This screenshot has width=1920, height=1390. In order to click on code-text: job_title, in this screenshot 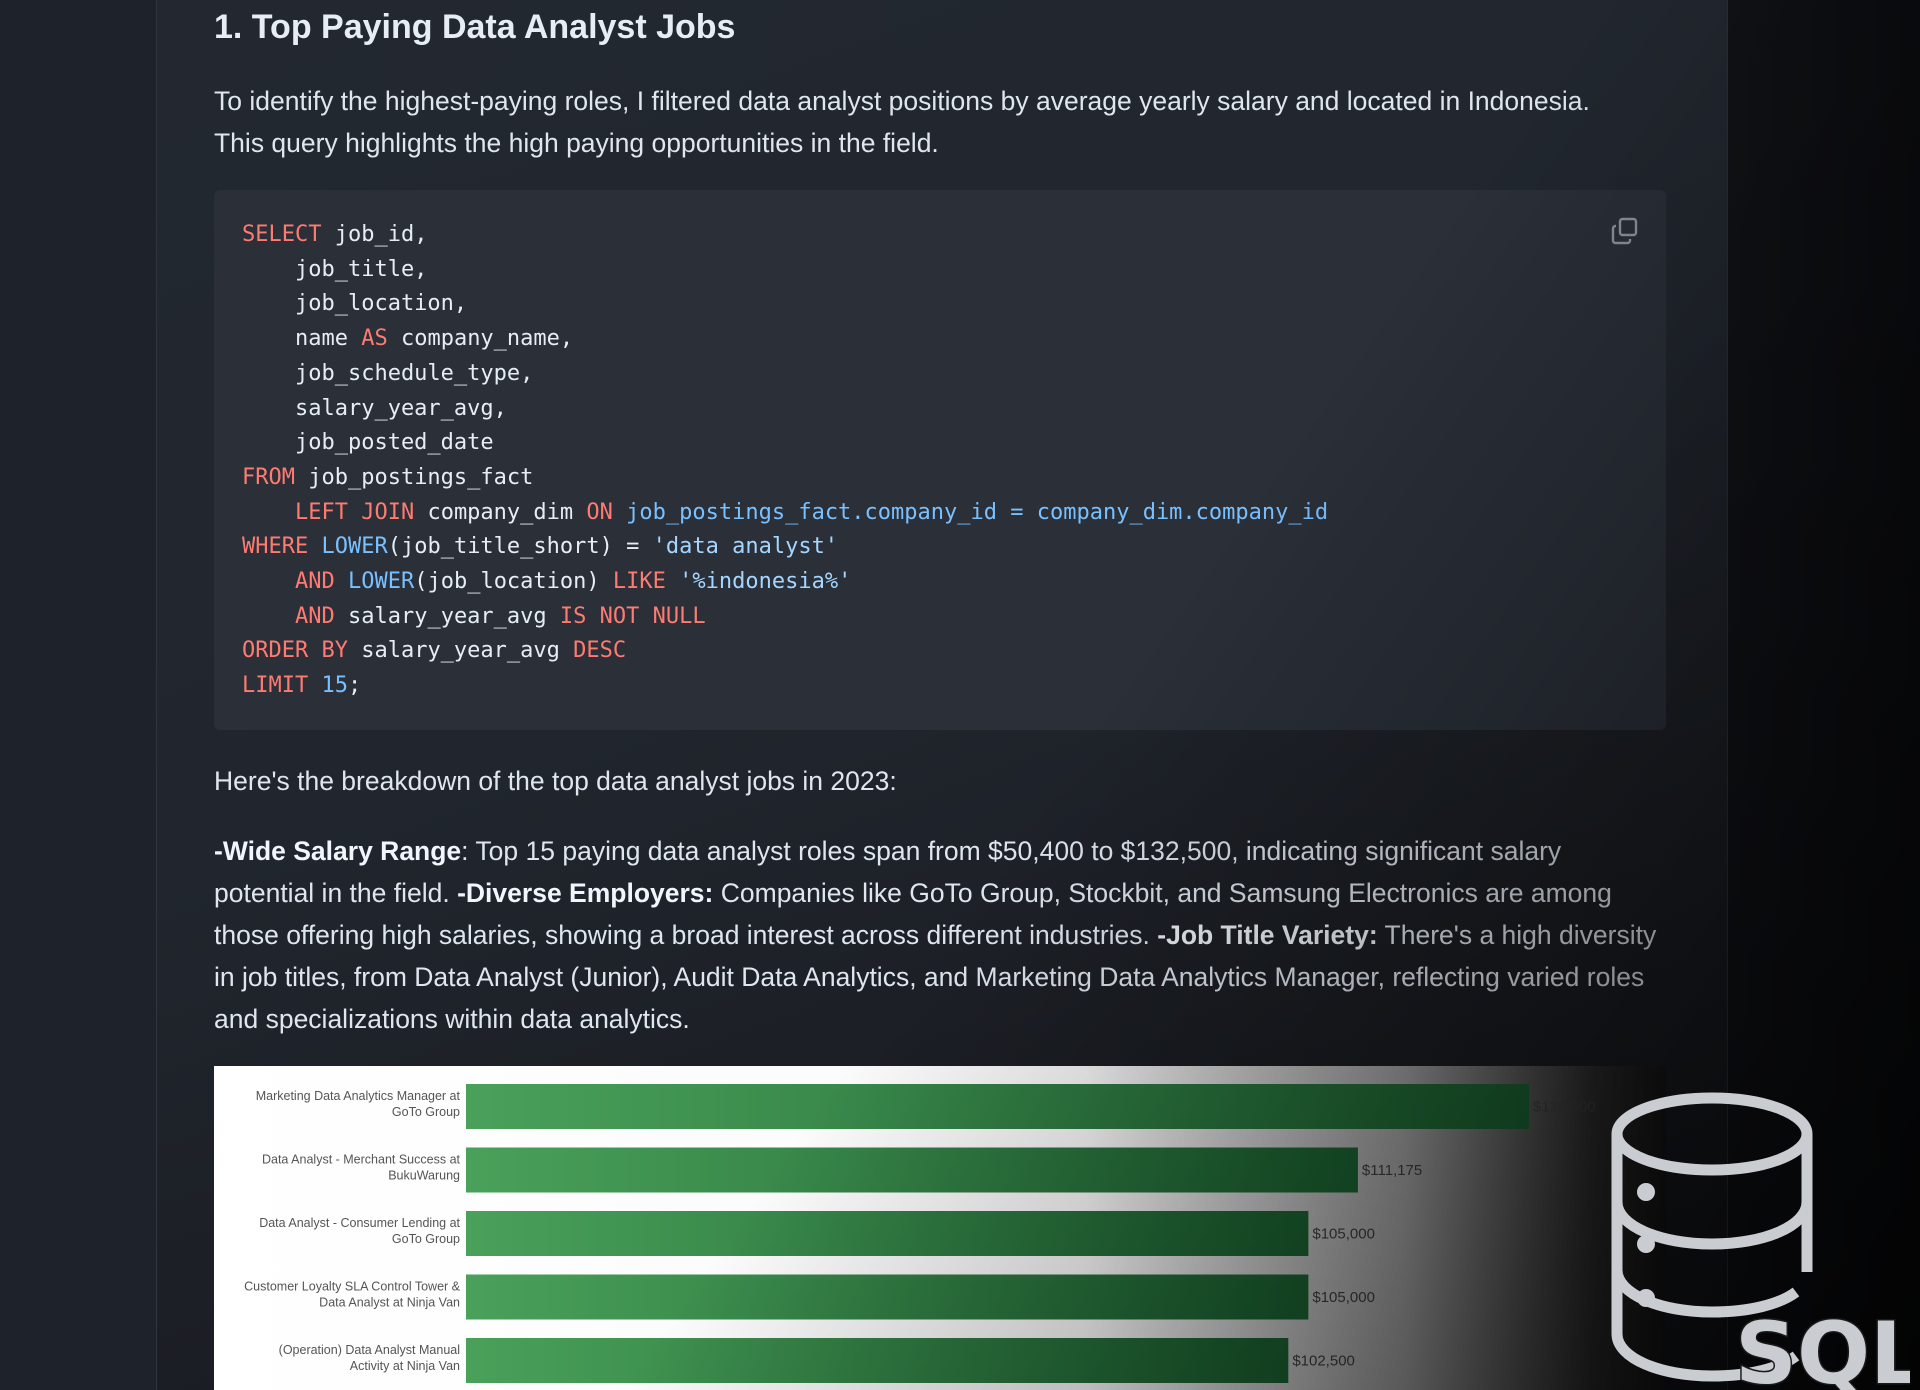, I will do `click(335, 269)`.